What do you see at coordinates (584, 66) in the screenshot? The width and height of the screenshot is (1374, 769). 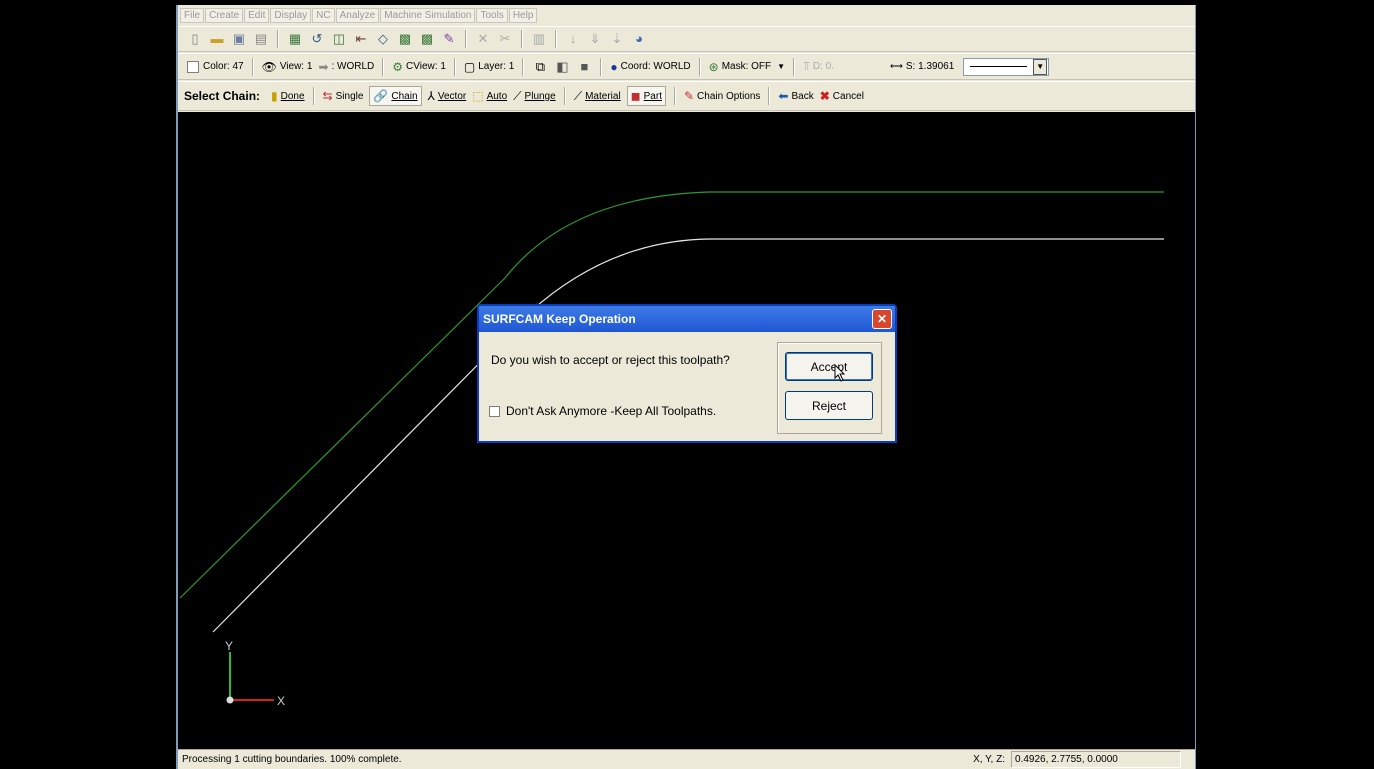 I see `solid-cube-icon: ■` at bounding box center [584, 66].